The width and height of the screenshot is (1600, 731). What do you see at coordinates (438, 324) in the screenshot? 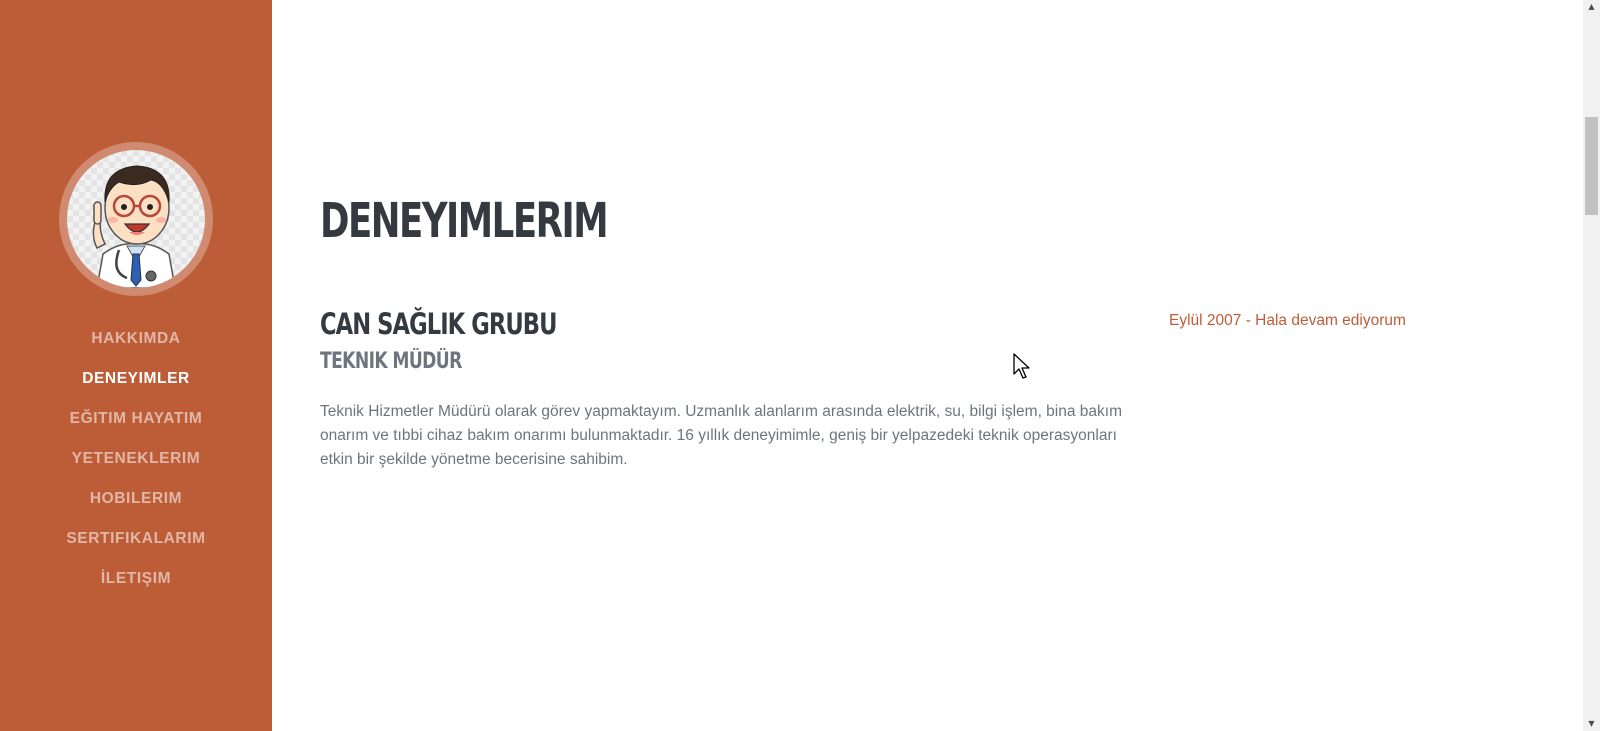
I see `experience-company: CAN SAĞLIK GRUBU` at bounding box center [438, 324].